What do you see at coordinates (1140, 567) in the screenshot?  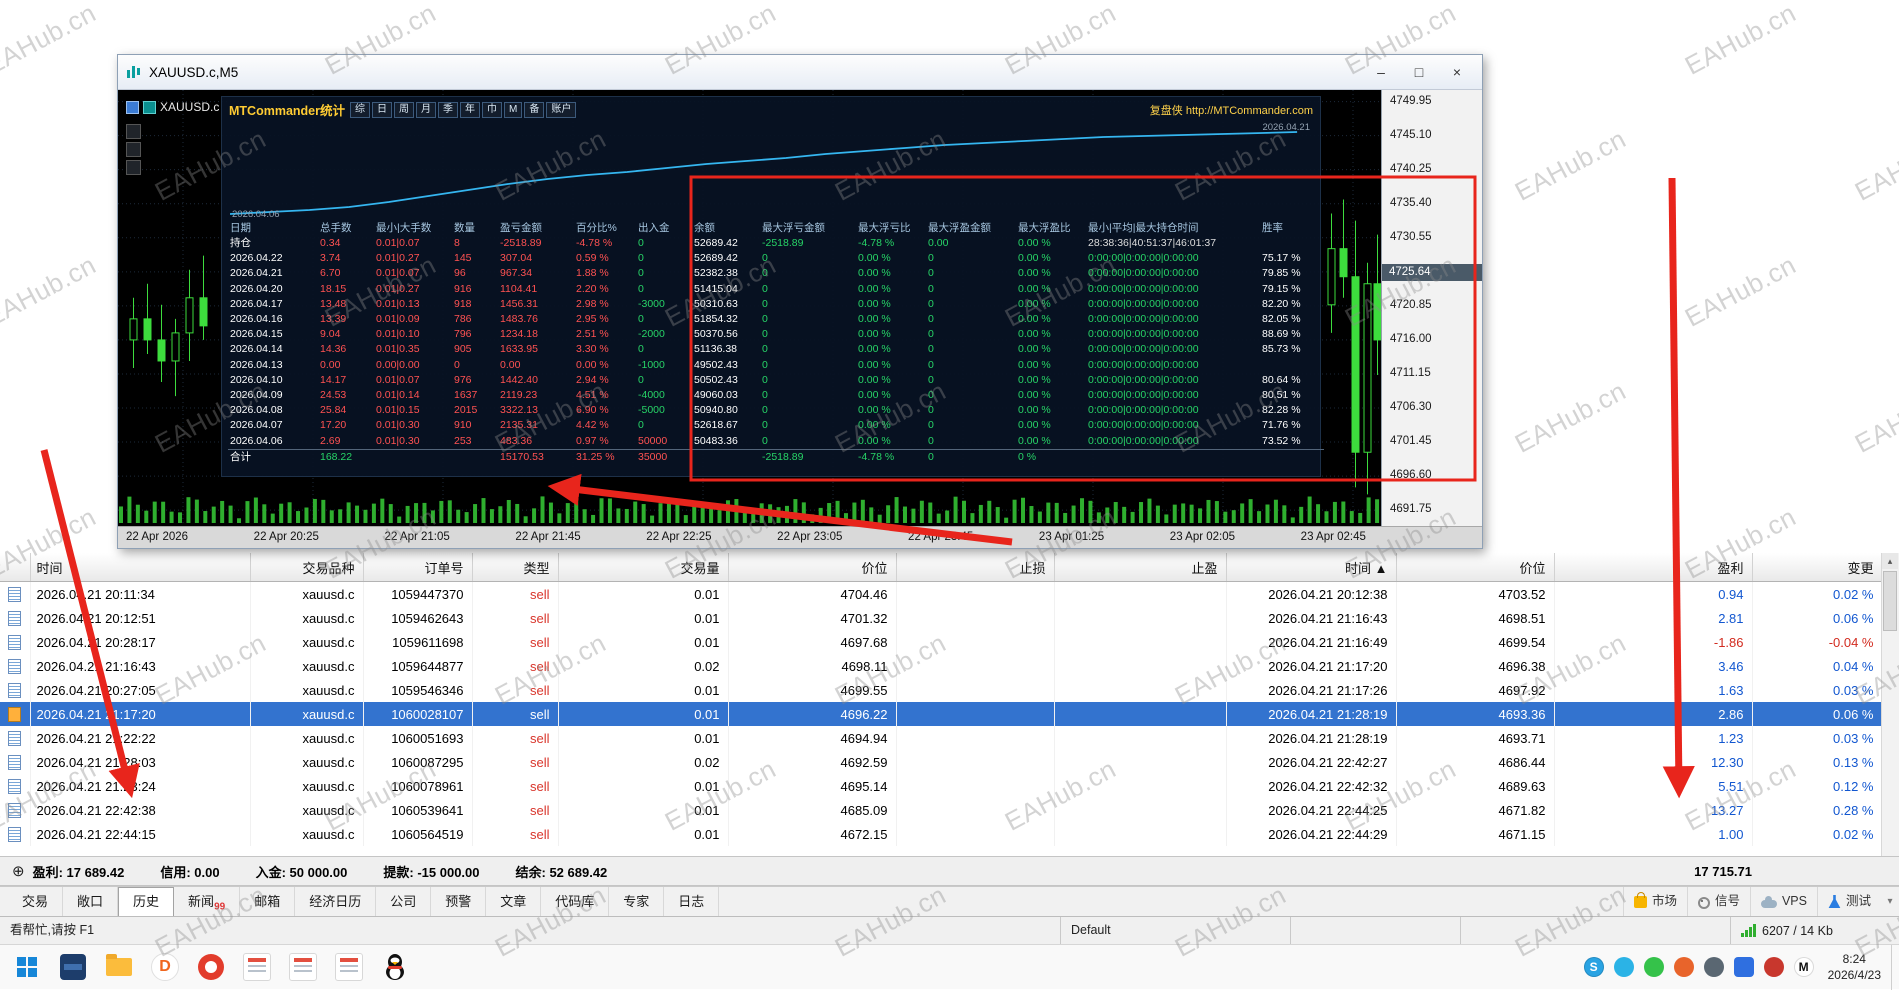 I see `history-col-header: 止盈` at bounding box center [1140, 567].